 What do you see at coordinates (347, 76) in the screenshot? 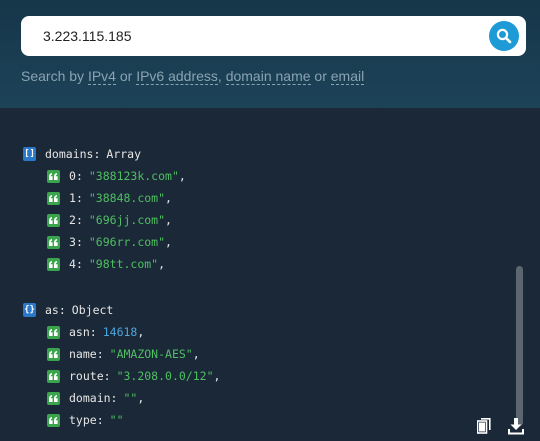
I see `hint-email-link: email` at bounding box center [347, 76].